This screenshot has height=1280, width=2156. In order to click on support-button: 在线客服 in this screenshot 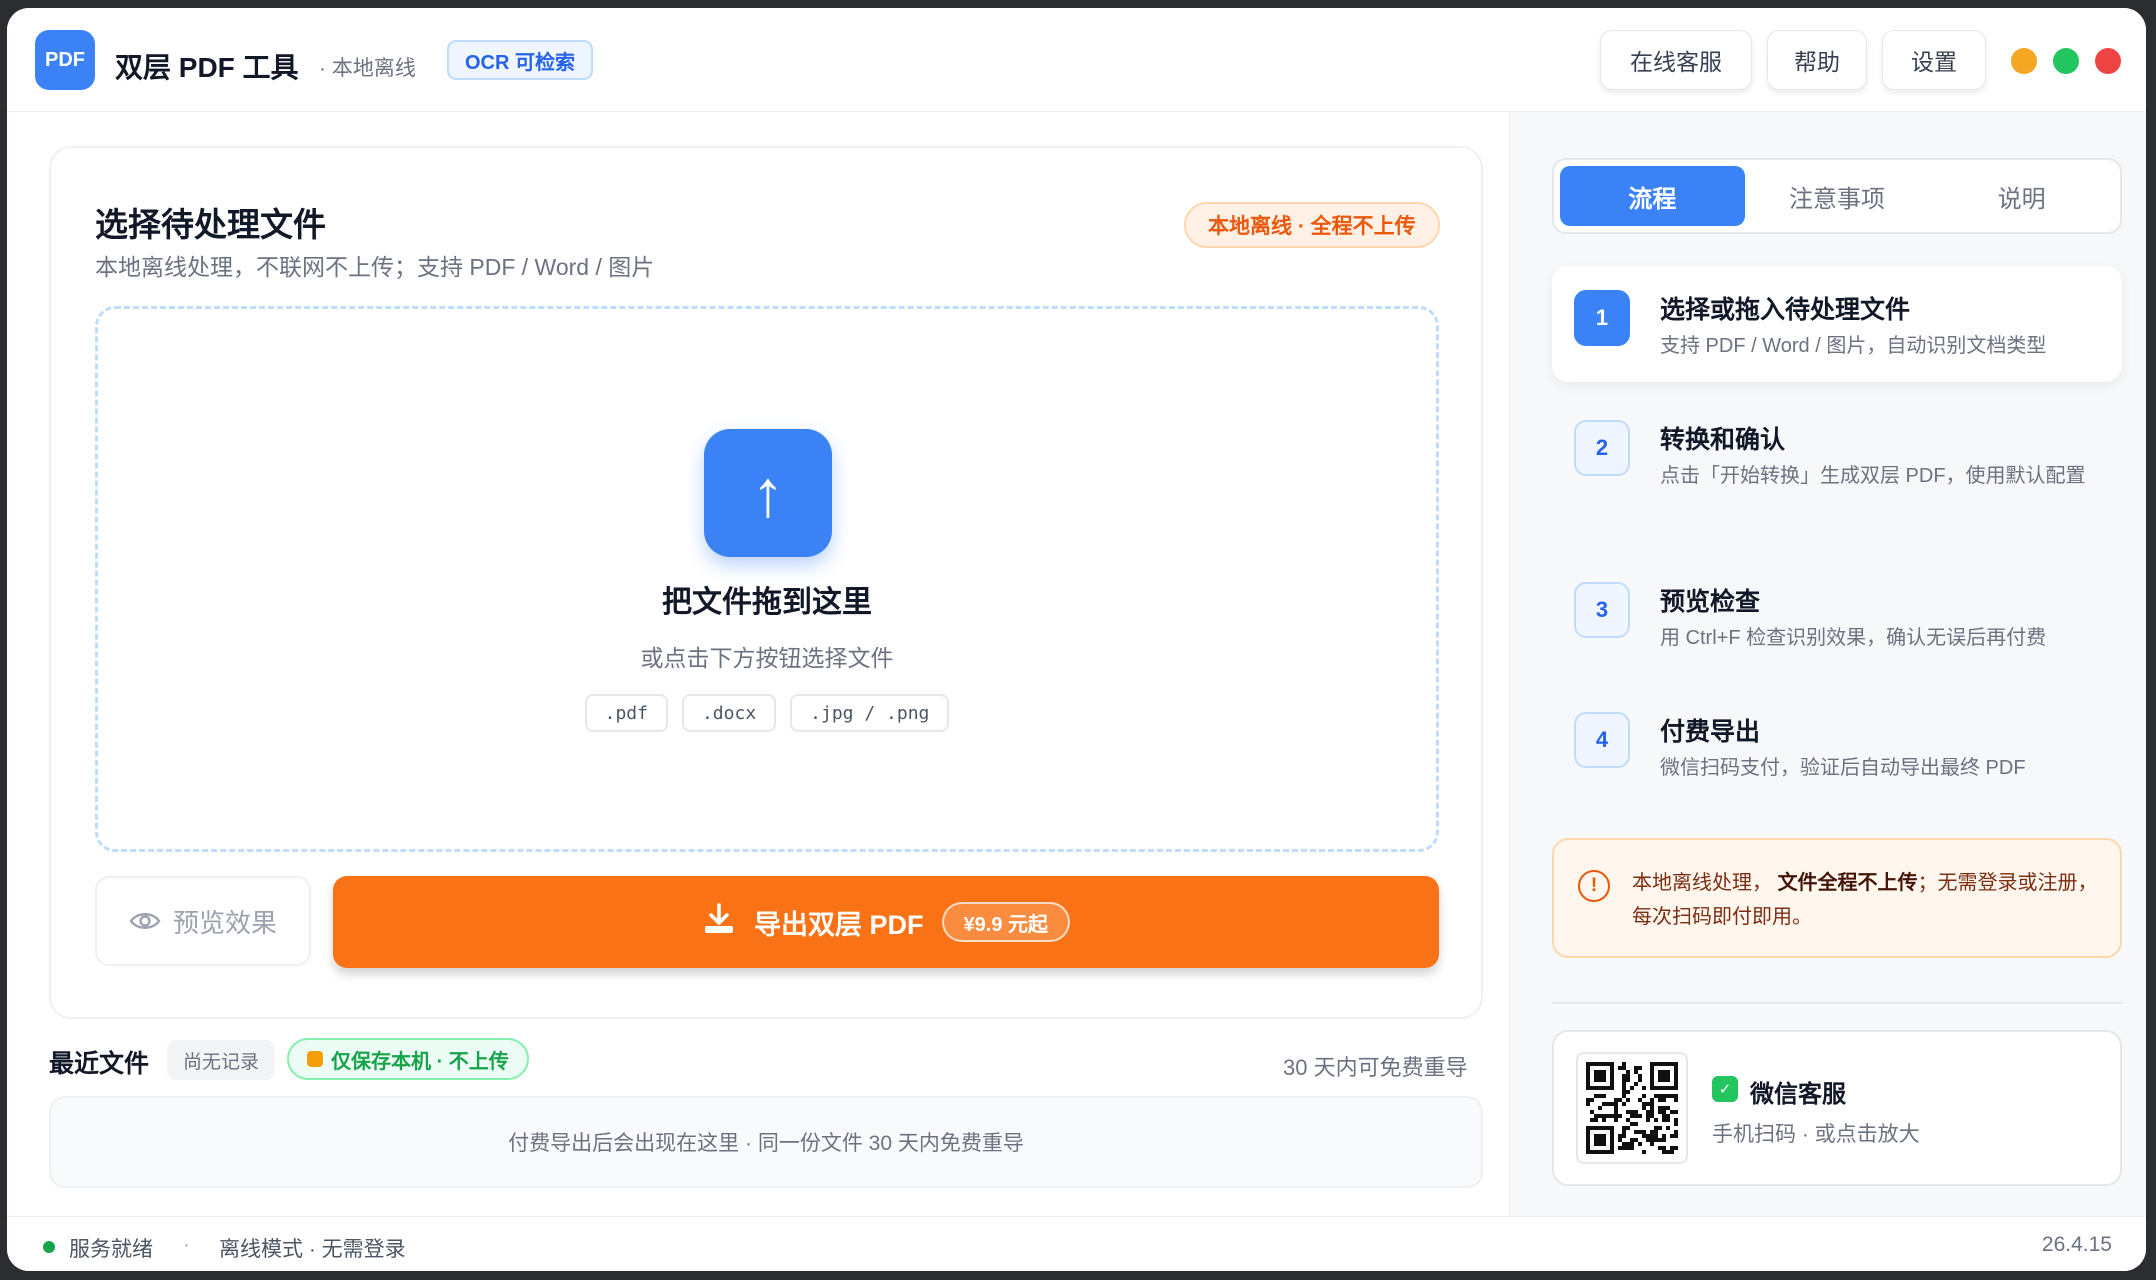, I will do `click(1676, 60)`.